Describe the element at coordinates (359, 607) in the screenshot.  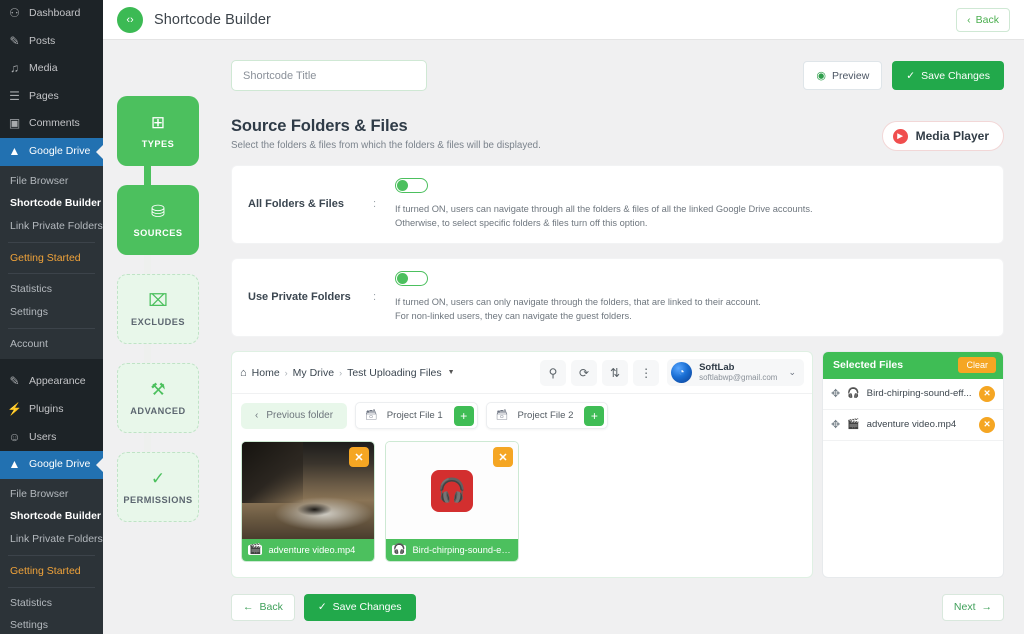
I see `save-changes-button-bottom: ✓ Save Changes` at that location.